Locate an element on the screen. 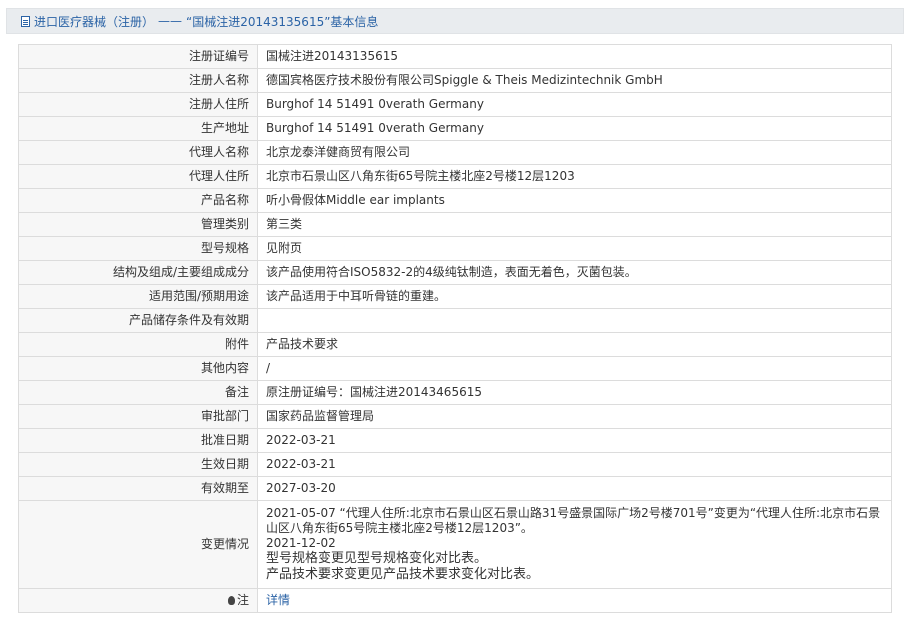 This screenshot has height=624, width=904. row-label: 注册证编号 is located at coordinates (138, 56).